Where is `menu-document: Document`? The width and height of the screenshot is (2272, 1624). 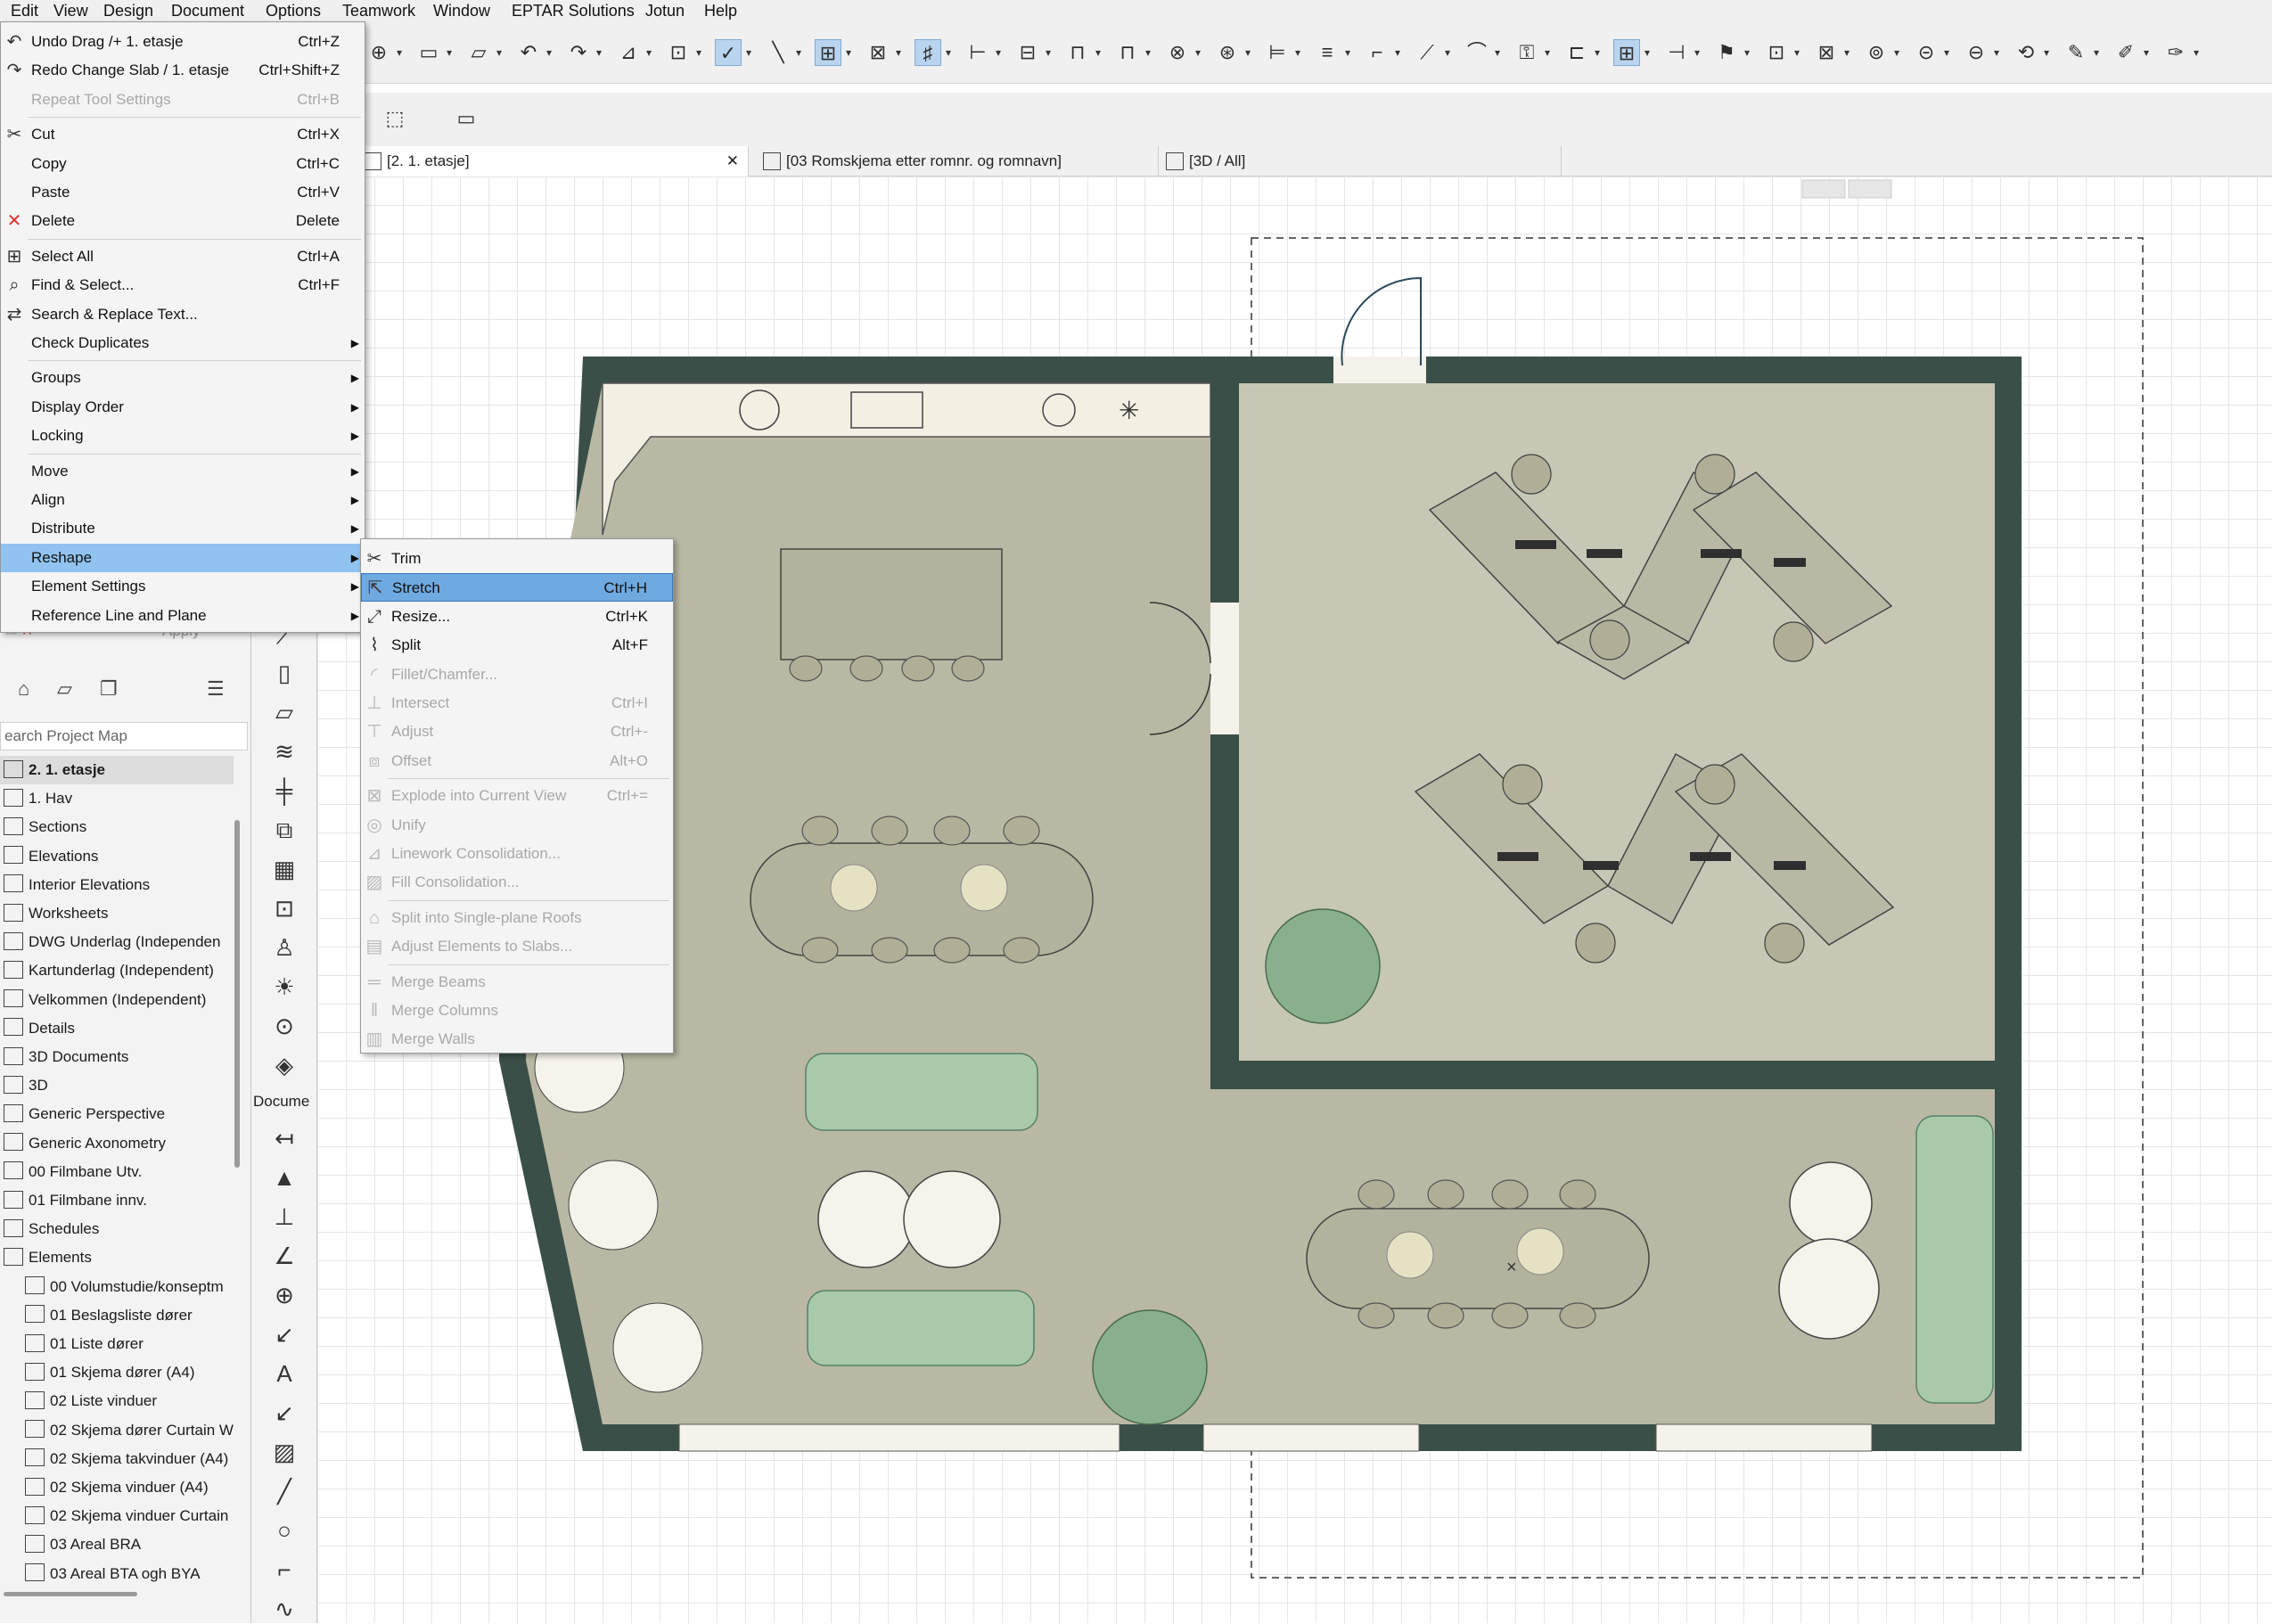
menu-document: Document is located at coordinates (207, 10).